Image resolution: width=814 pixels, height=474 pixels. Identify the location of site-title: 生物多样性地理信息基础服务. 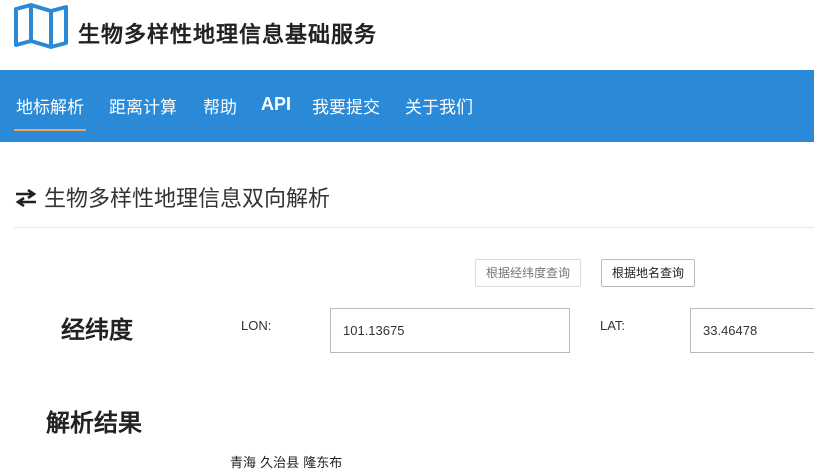
(227, 33).